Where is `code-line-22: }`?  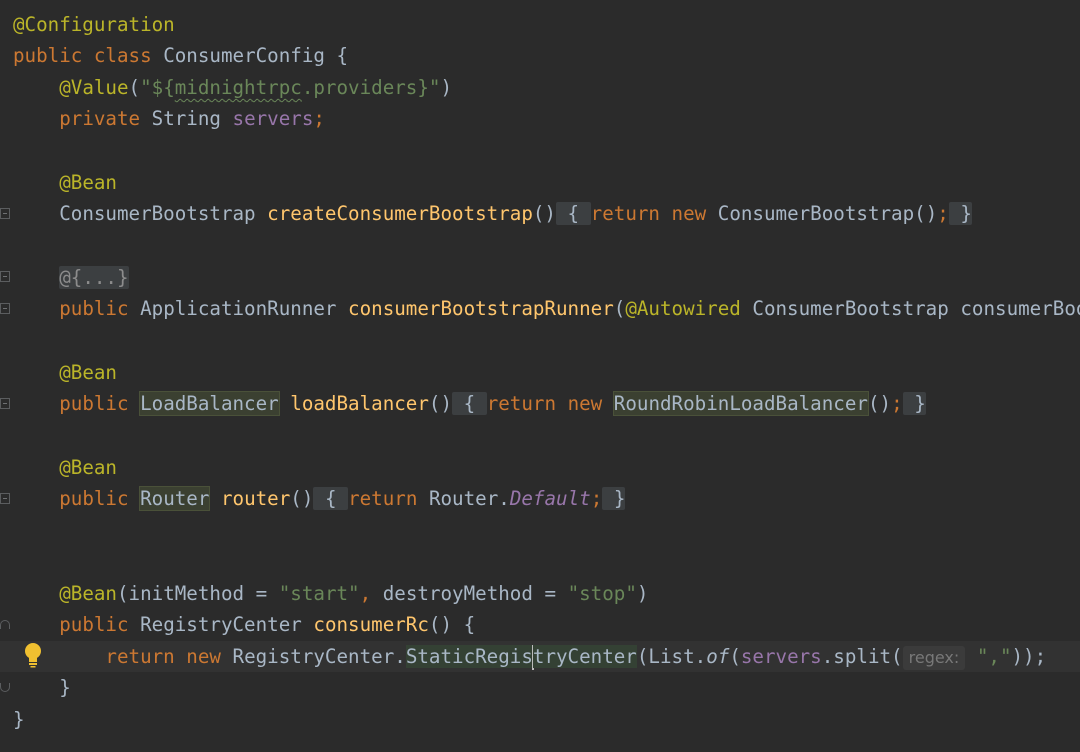
code-line-22: } is located at coordinates (42, 687).